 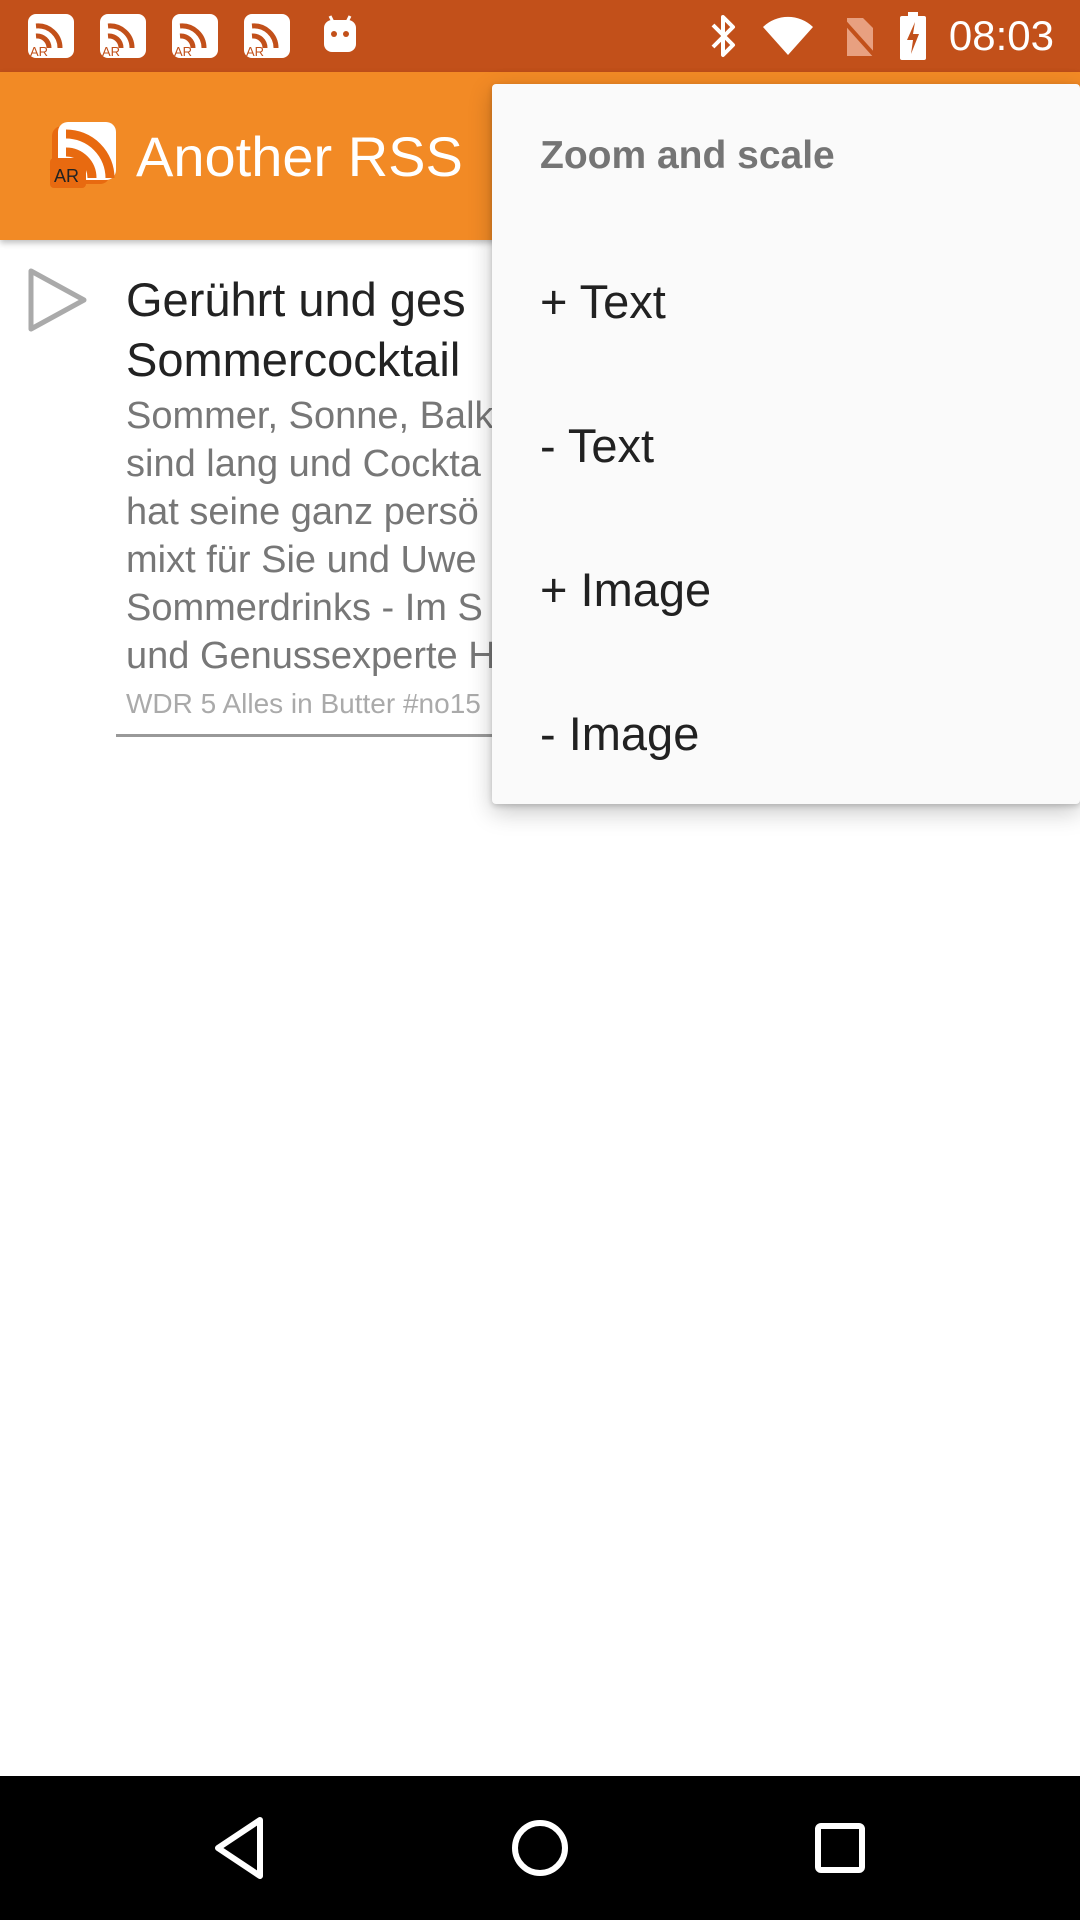 What do you see at coordinates (687, 155) in the screenshot?
I see `menu-header: Zoom and scale` at bounding box center [687, 155].